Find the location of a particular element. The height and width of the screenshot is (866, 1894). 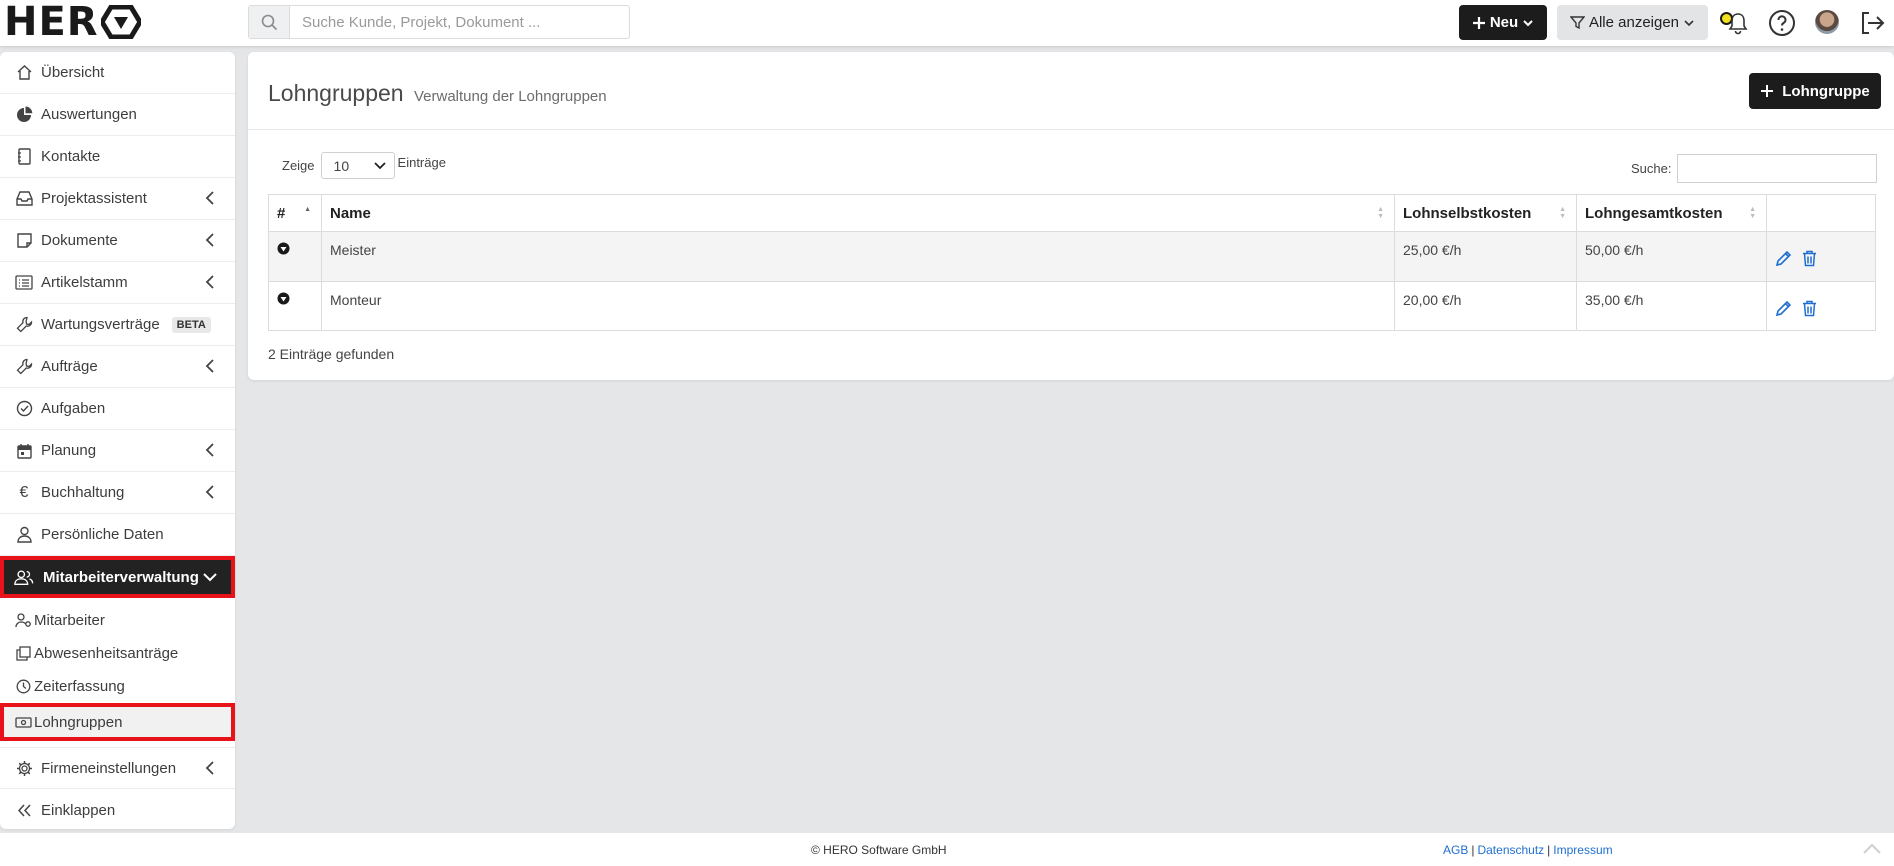

column-header-index: # ▲ is located at coordinates (295, 213).